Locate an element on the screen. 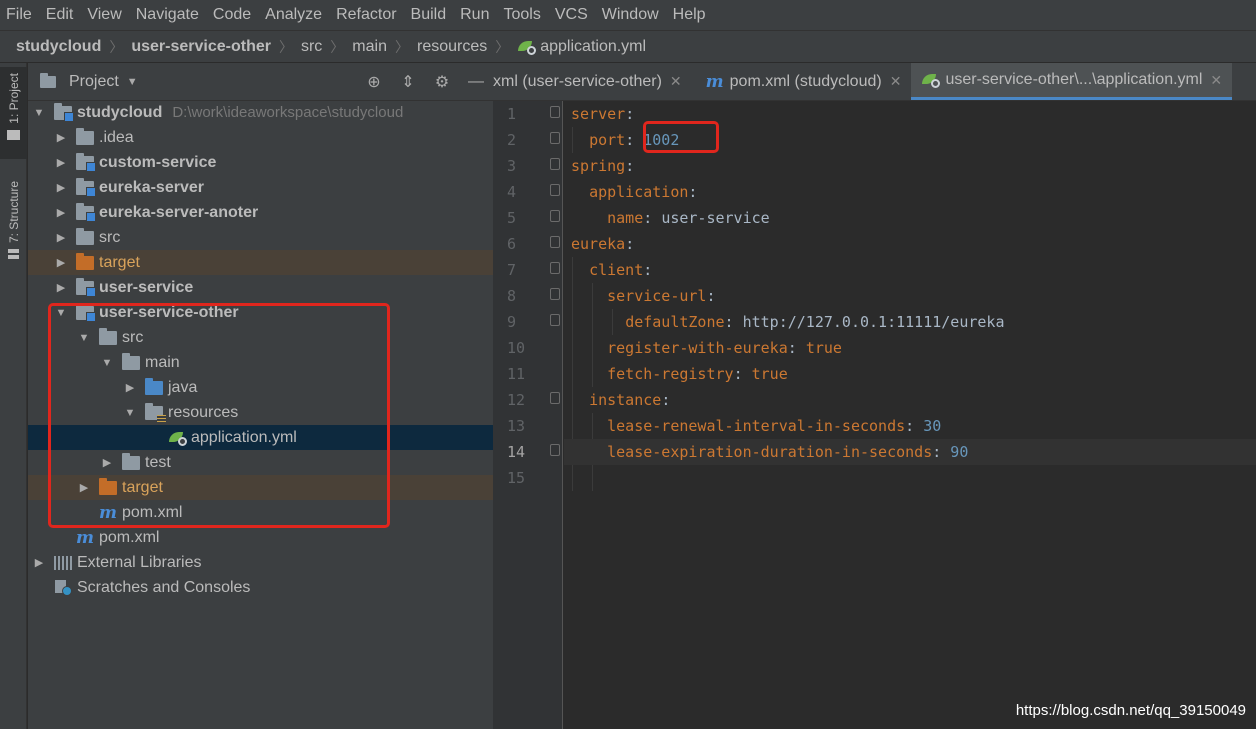 The height and width of the screenshot is (729, 1256). minimize-icon: — is located at coordinates (476, 82).